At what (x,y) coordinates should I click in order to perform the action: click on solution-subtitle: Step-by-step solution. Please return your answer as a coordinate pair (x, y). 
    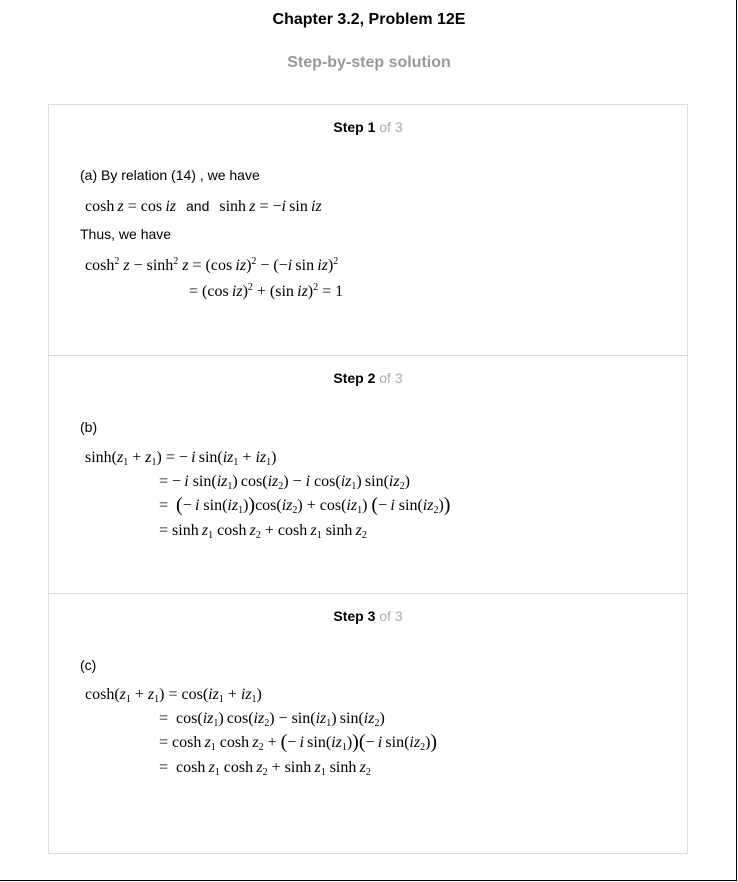
    Looking at the image, I should click on (369, 62).